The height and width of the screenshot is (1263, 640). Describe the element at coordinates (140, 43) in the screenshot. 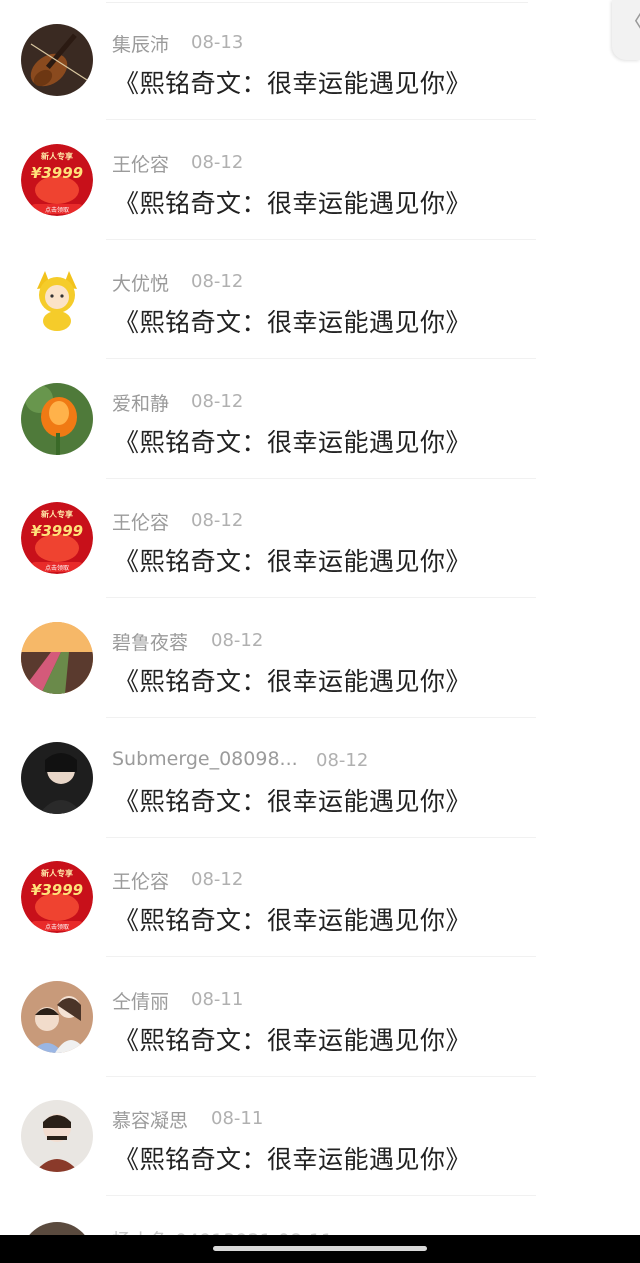

I see `user-name: 集辰沛` at that location.